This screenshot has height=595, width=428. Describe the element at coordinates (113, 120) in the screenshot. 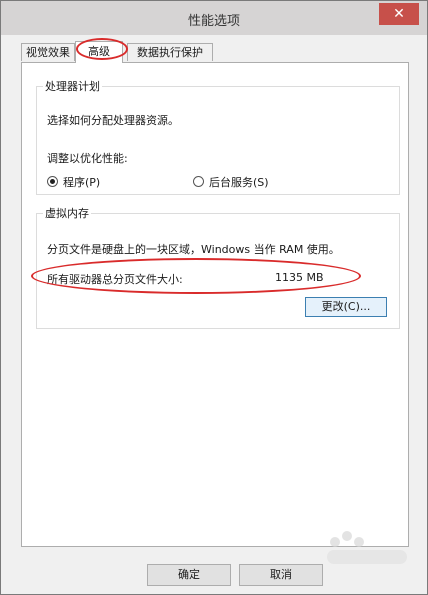

I see `processor-description: 选择如何分配处理器资源。` at that location.